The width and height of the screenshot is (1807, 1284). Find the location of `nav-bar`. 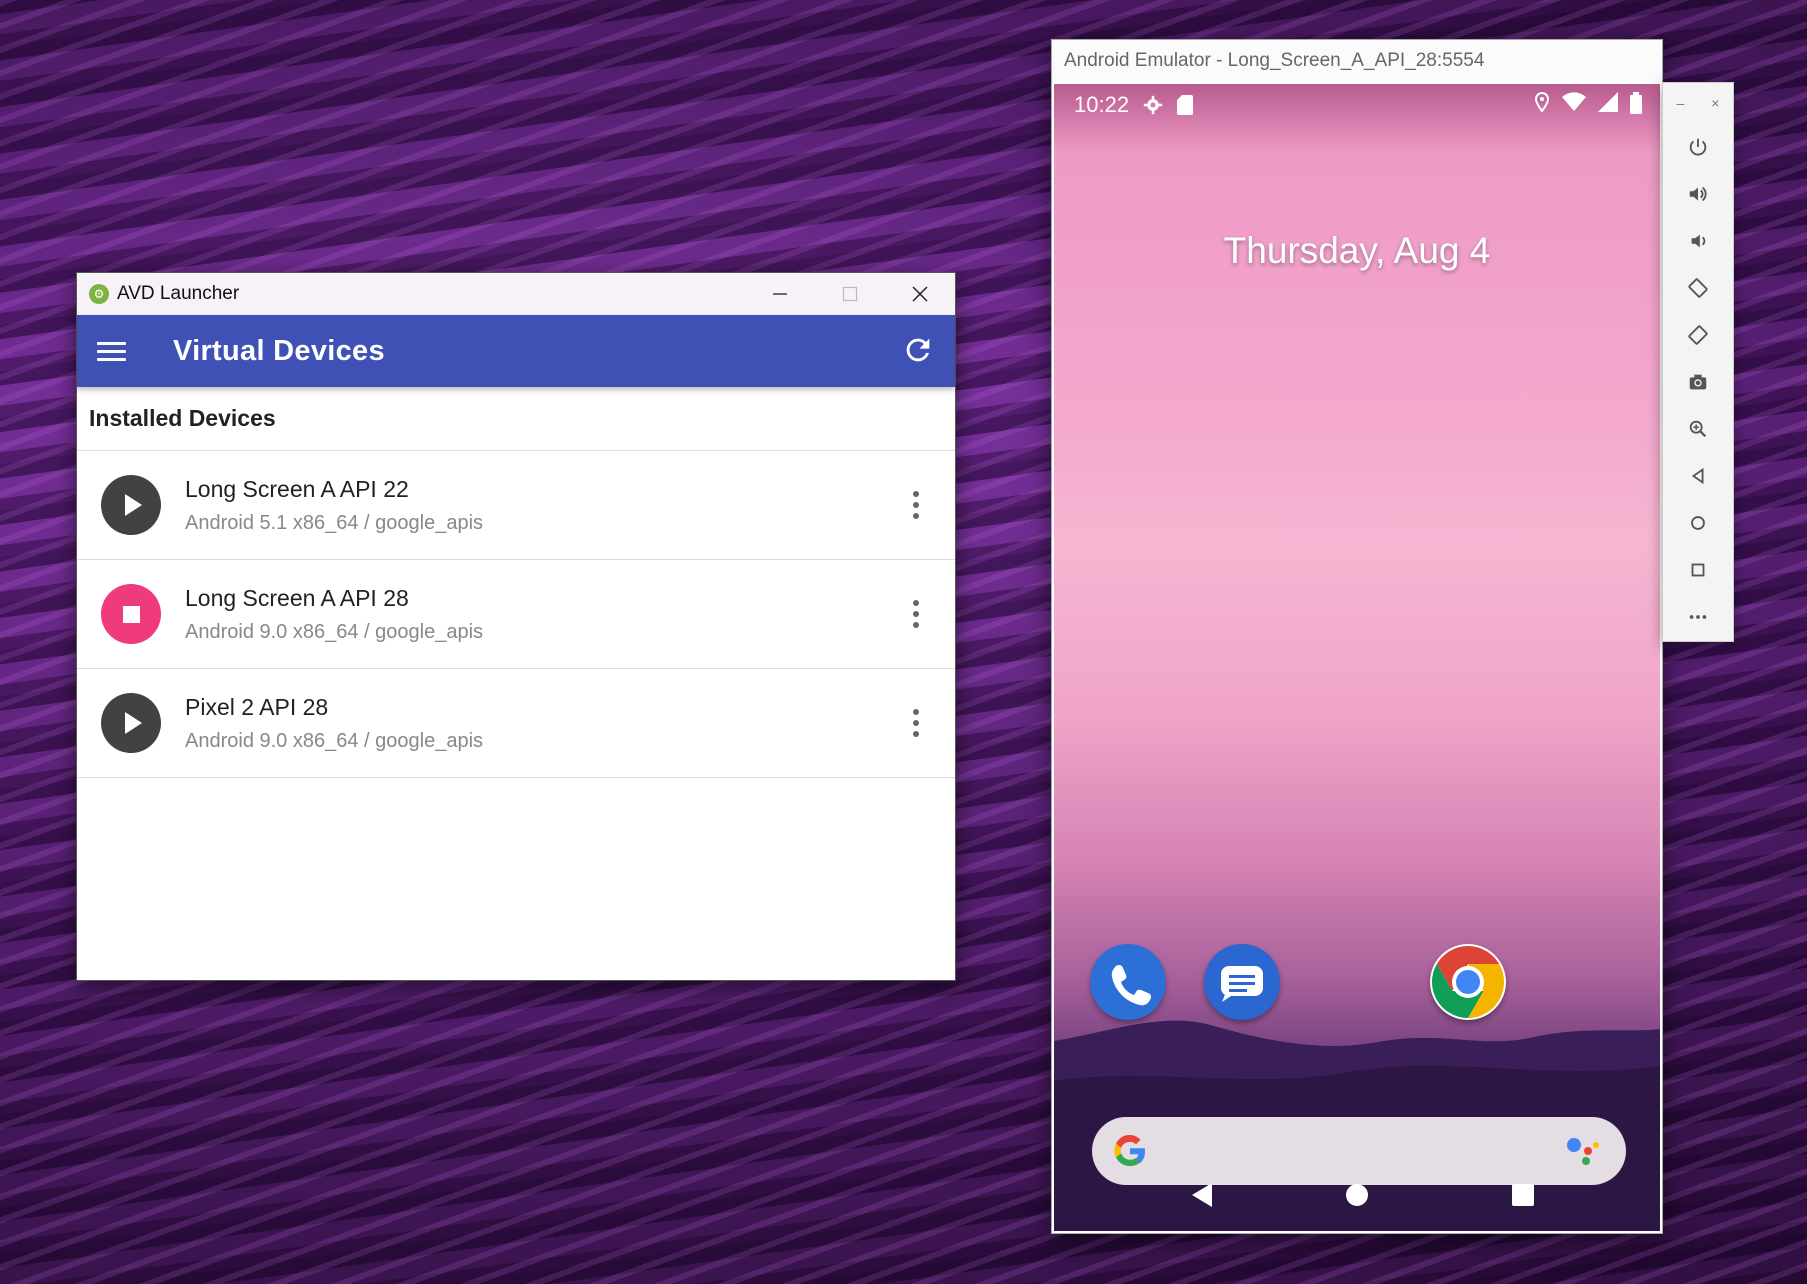

nav-bar is located at coordinates (1363, 1195).